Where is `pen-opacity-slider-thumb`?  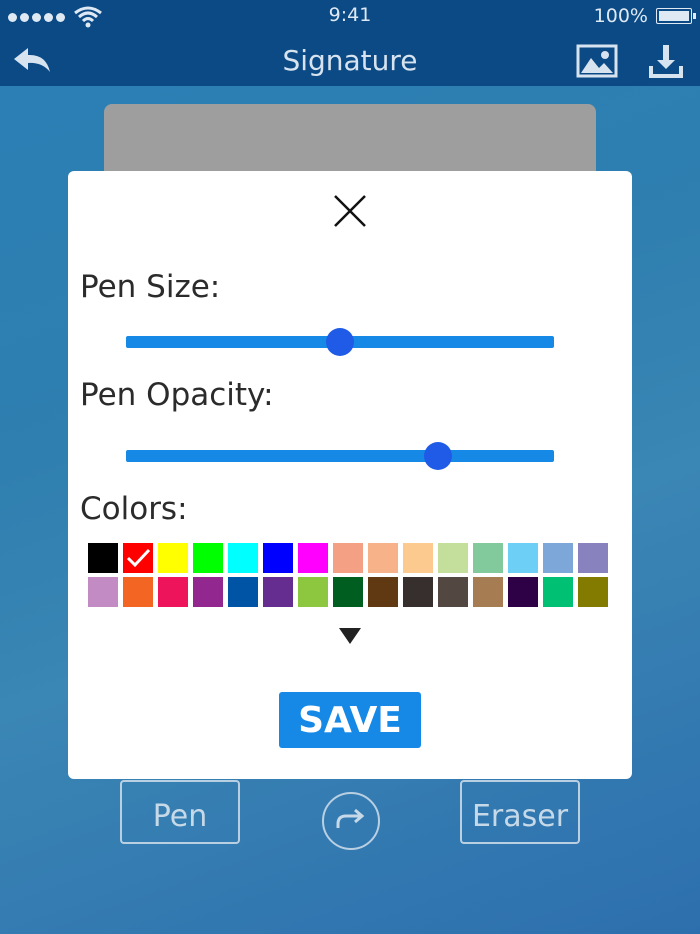 pen-opacity-slider-thumb is located at coordinates (438, 456).